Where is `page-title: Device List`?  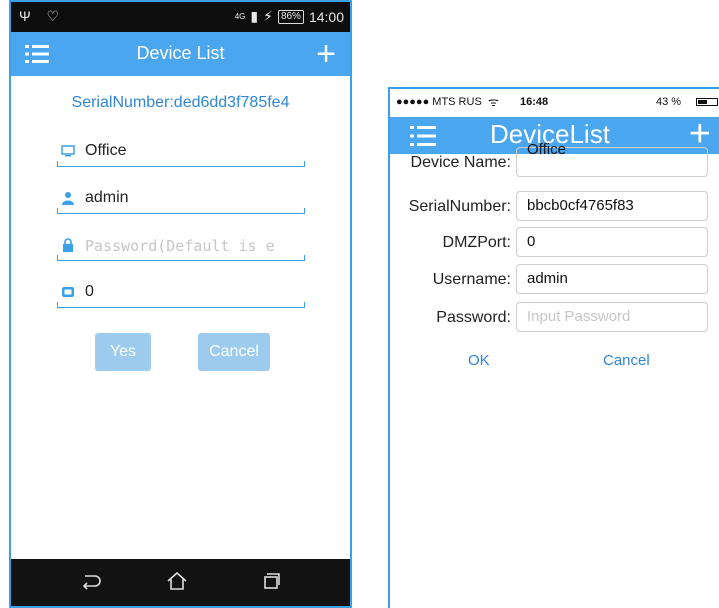 page-title: Device List is located at coordinates (180, 53).